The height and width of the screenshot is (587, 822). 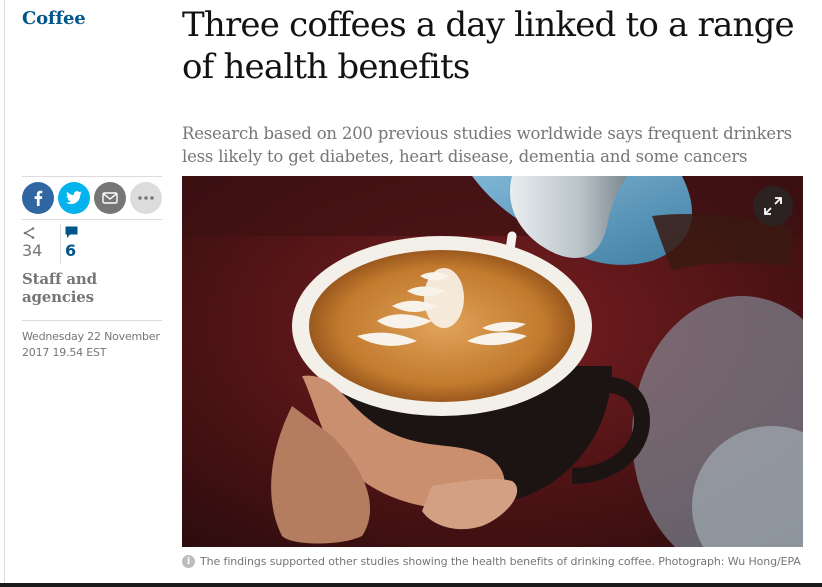 I want to click on expand-icon, so click(x=773, y=206).